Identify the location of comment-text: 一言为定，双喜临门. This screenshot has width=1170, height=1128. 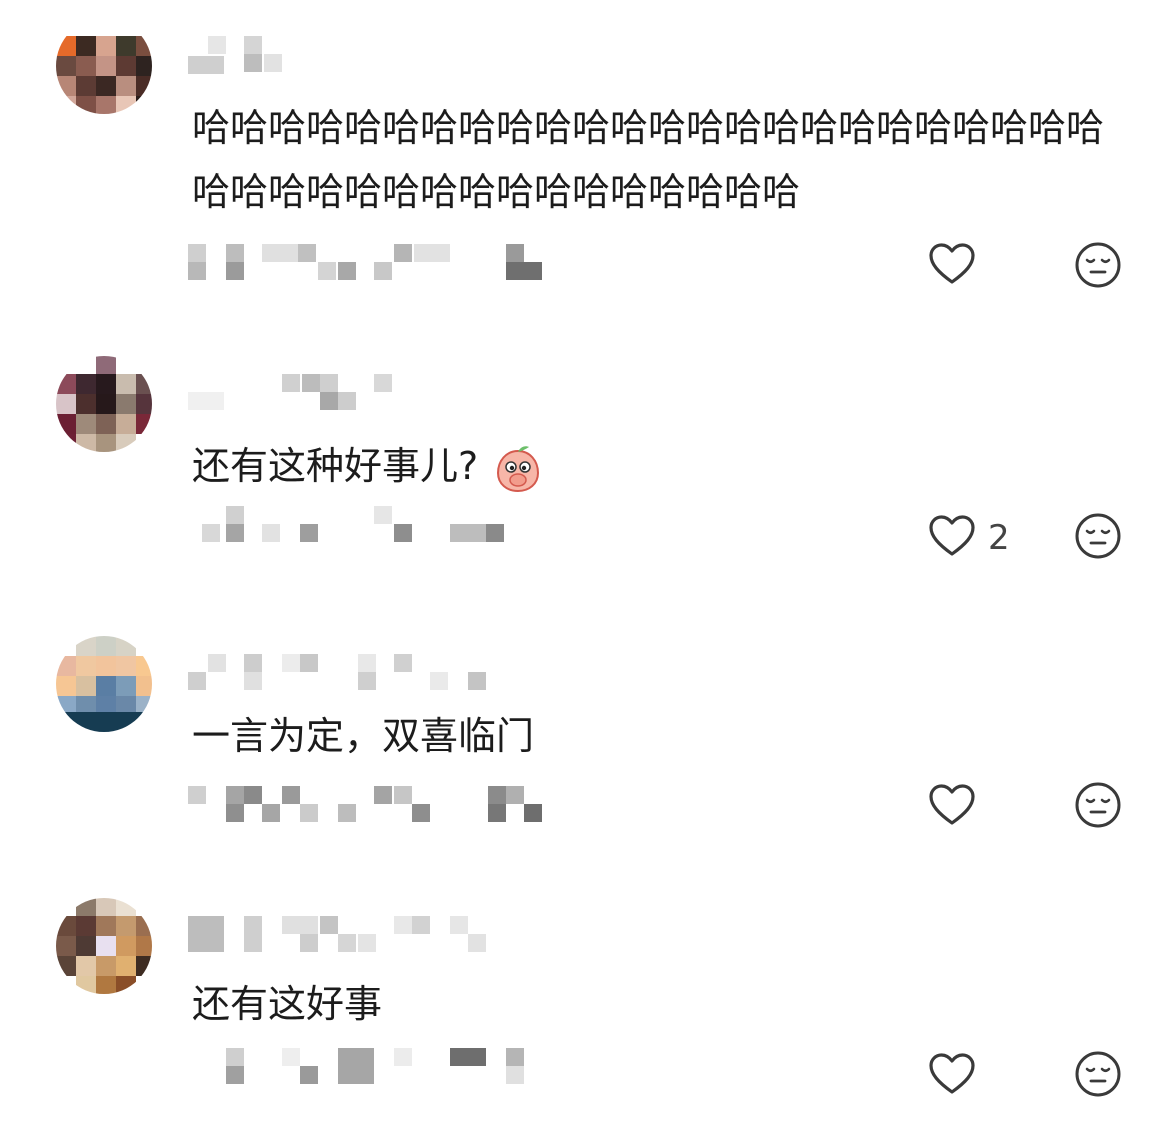
(363, 736).